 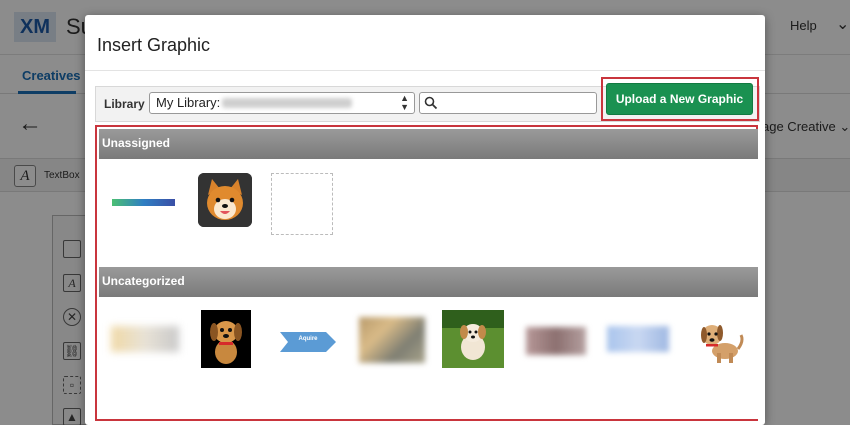 I want to click on shiba-icon, so click(x=225, y=200).